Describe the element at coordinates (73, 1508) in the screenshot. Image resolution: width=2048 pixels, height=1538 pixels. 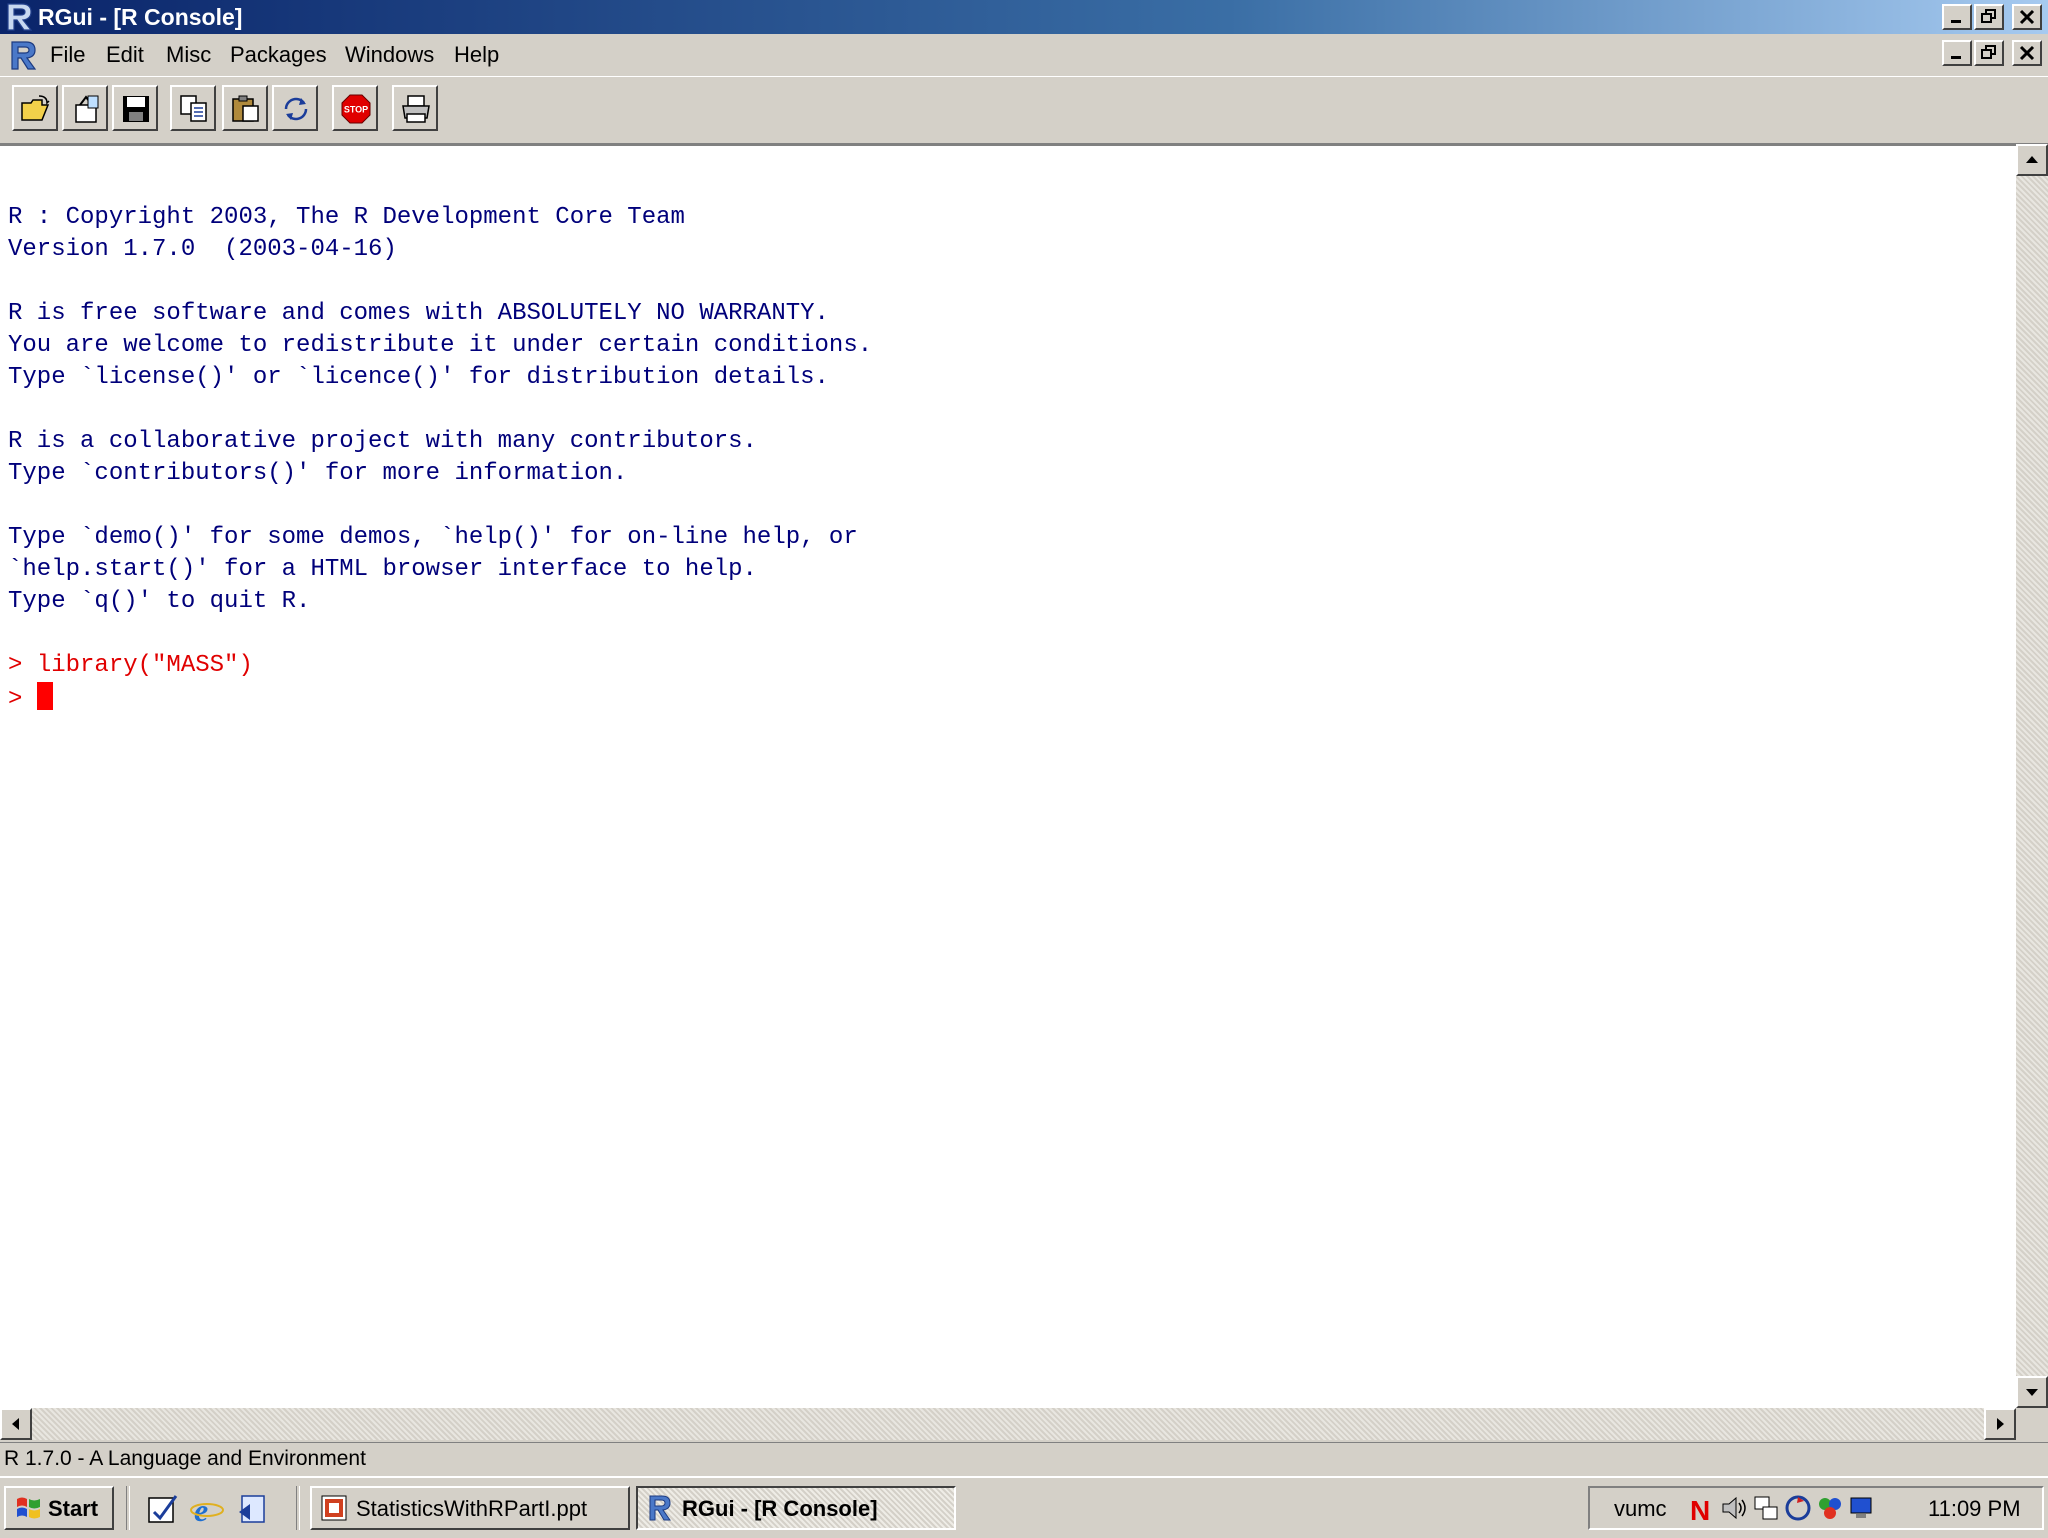
I see `start-label: Start` at that location.